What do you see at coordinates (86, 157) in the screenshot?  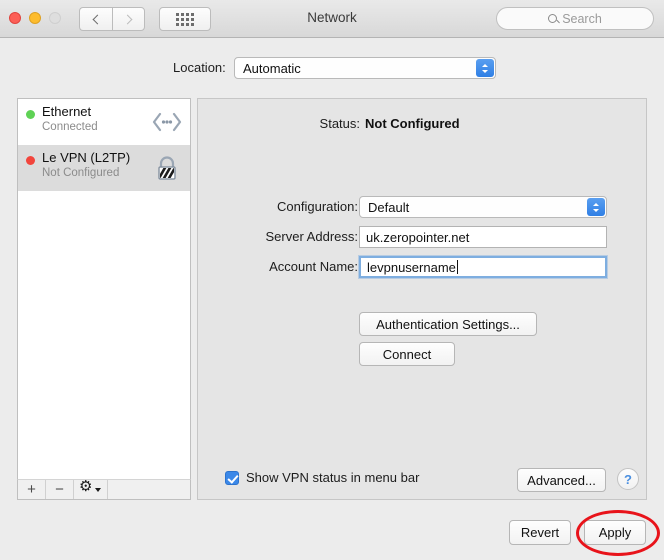 I see `service-name: Le VPN (L2TP)` at bounding box center [86, 157].